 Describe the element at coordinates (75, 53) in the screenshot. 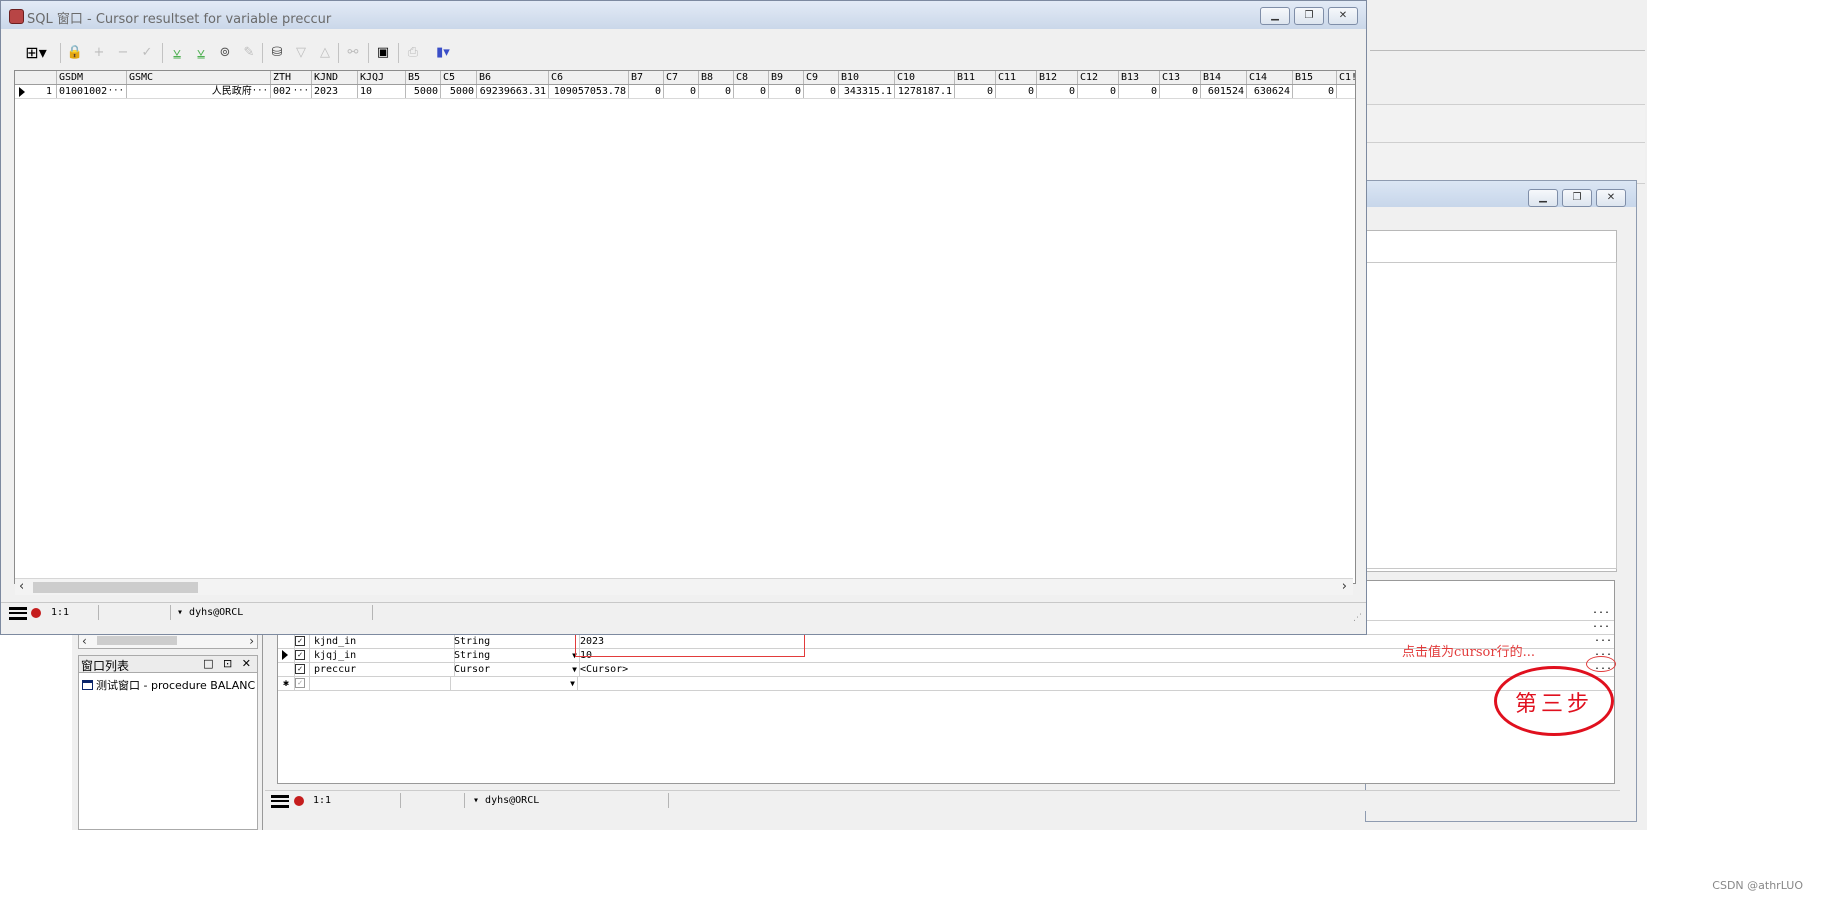

I see `lock-icon: 🔒` at that location.